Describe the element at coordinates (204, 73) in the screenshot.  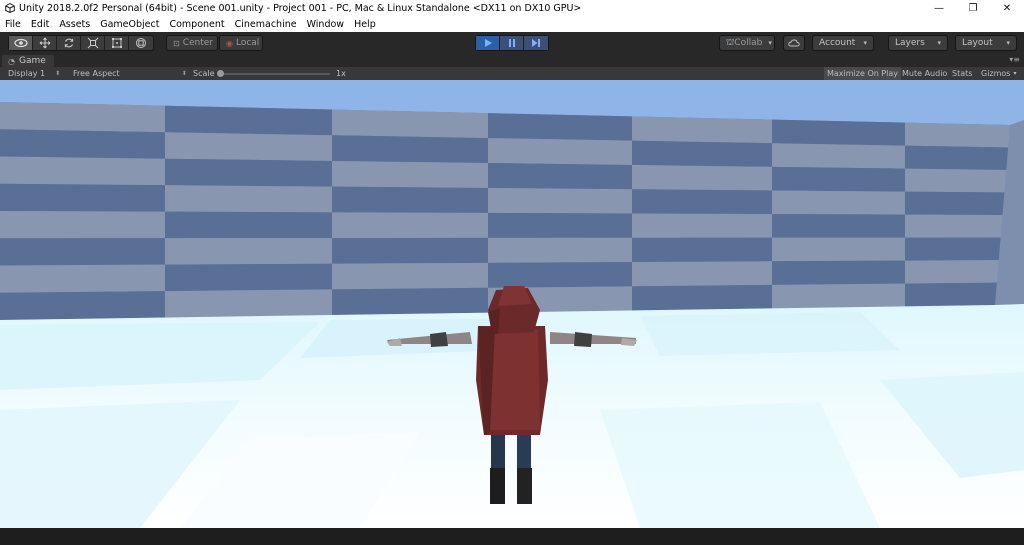
I see `scale-label: Scale` at that location.